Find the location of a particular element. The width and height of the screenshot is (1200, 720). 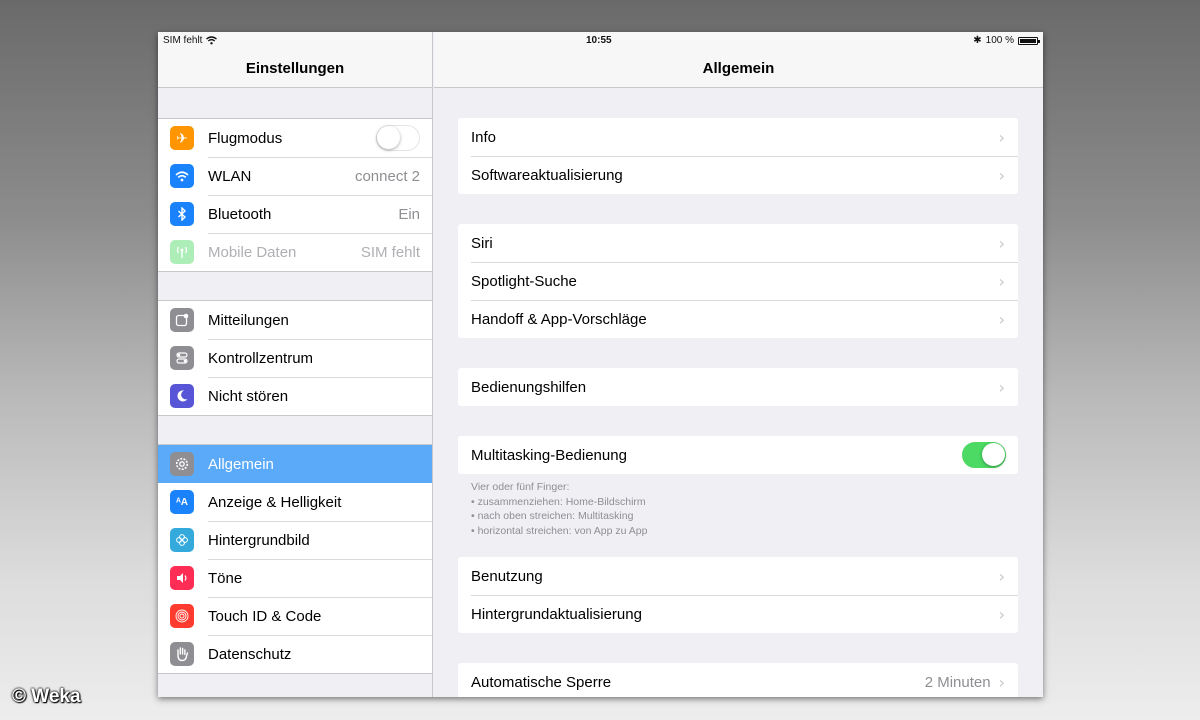

sidebar-title: Einstellungen is located at coordinates (295, 68).